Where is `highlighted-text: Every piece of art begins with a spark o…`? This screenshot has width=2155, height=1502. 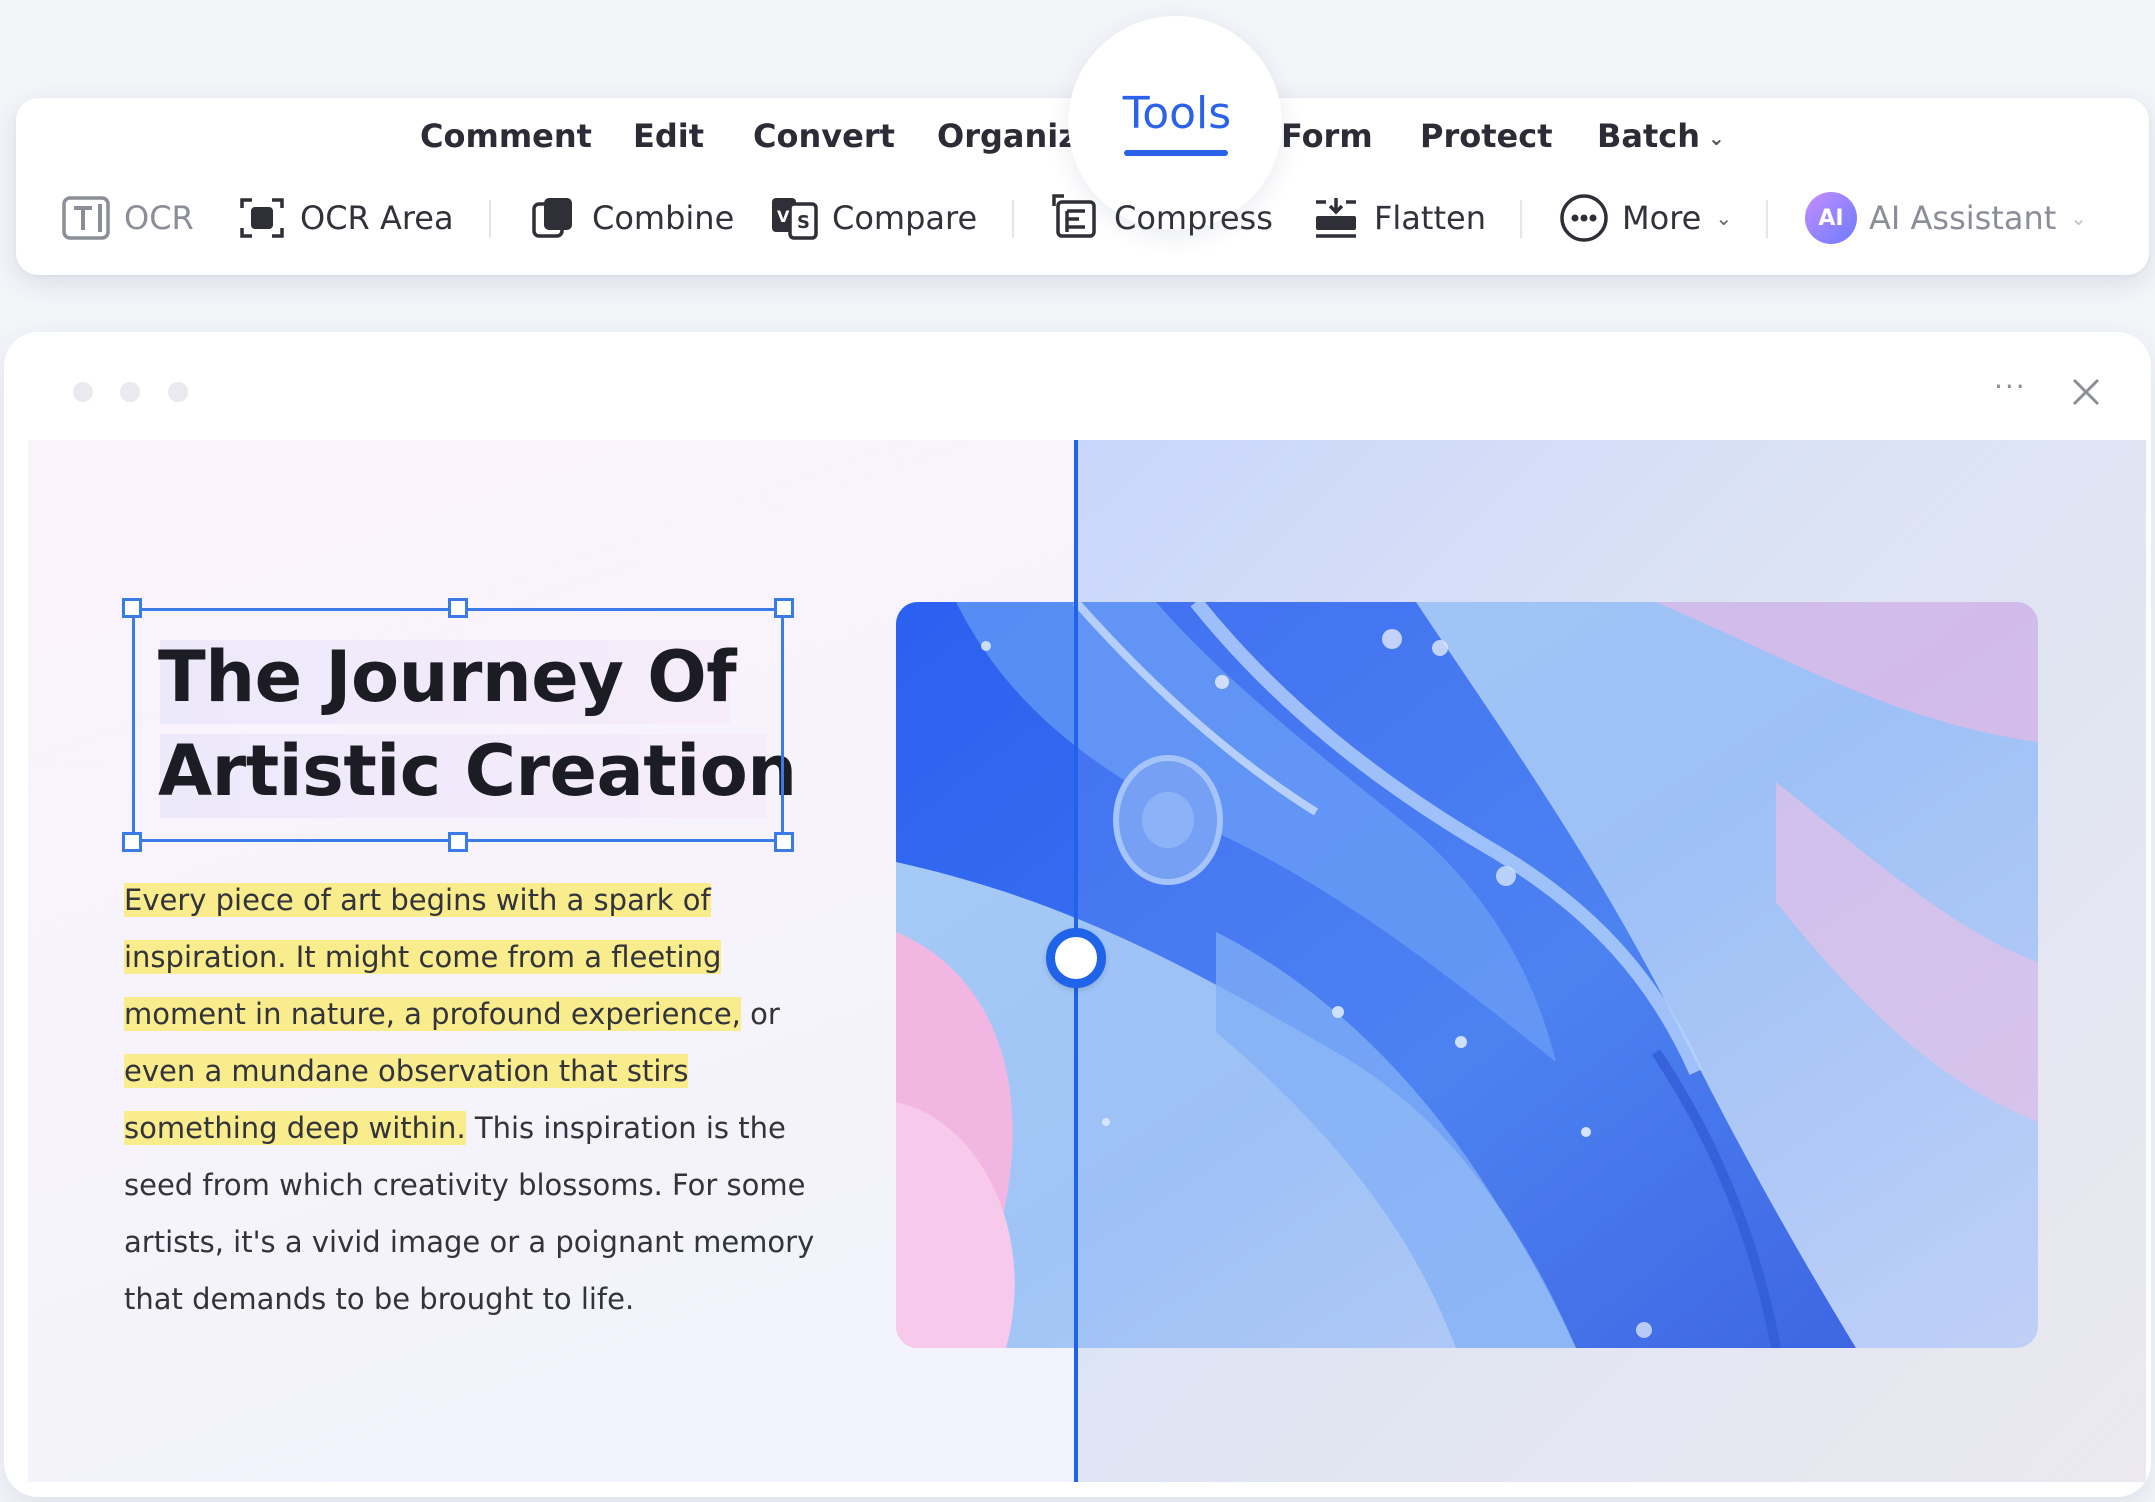
highlighted-text: Every piece of art begins with a spark o… is located at coordinates (417, 900).